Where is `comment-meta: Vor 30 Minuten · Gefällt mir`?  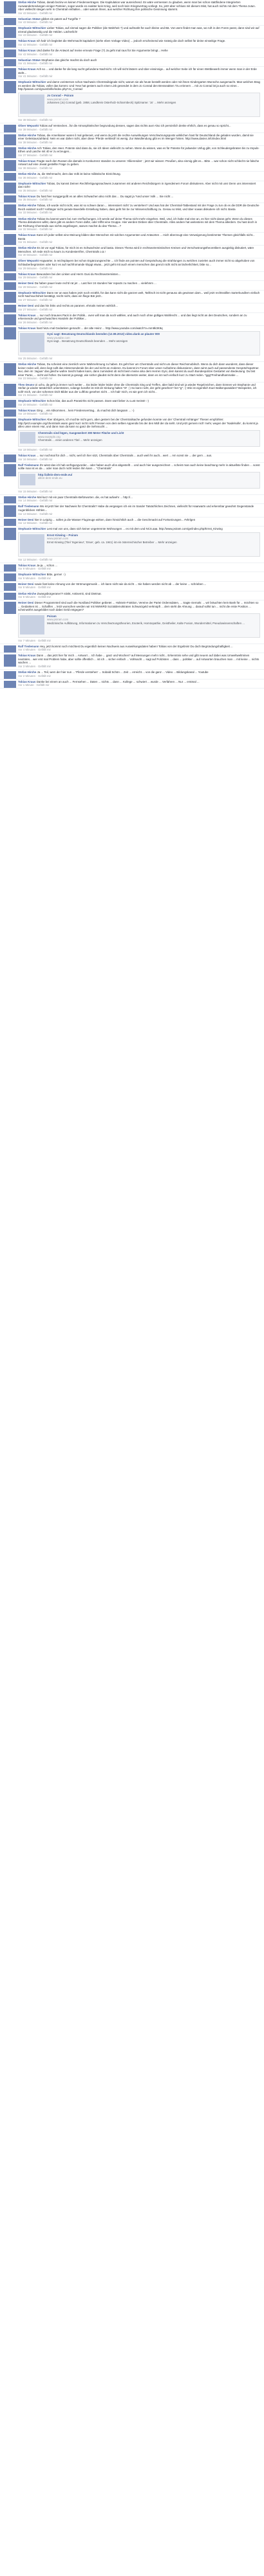
comment-meta: Vor 30 Minuten · Gefällt mir is located at coordinates (139, 255).